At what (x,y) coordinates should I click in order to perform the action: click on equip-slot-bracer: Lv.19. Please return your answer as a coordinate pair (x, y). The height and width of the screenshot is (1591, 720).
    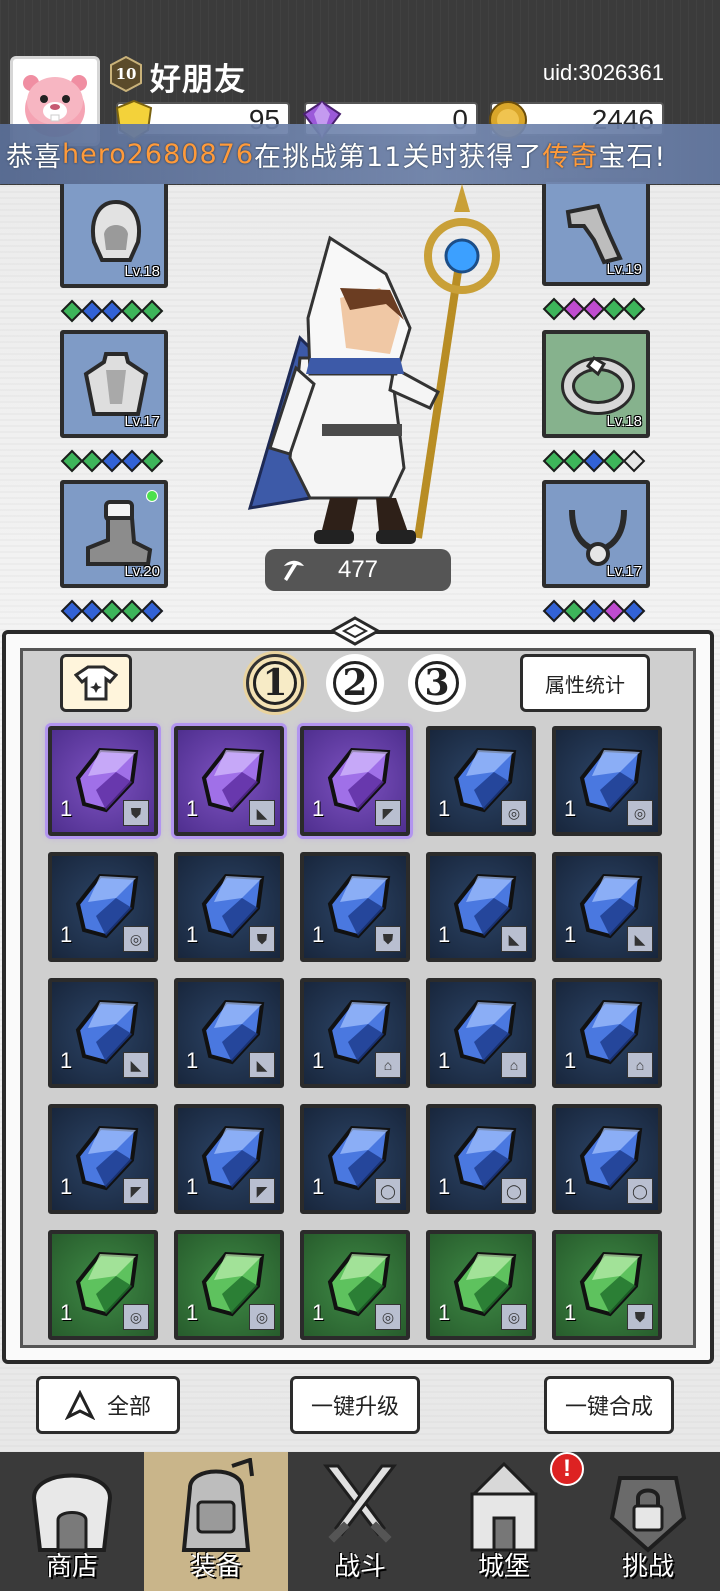
    Looking at the image, I should click on (596, 232).